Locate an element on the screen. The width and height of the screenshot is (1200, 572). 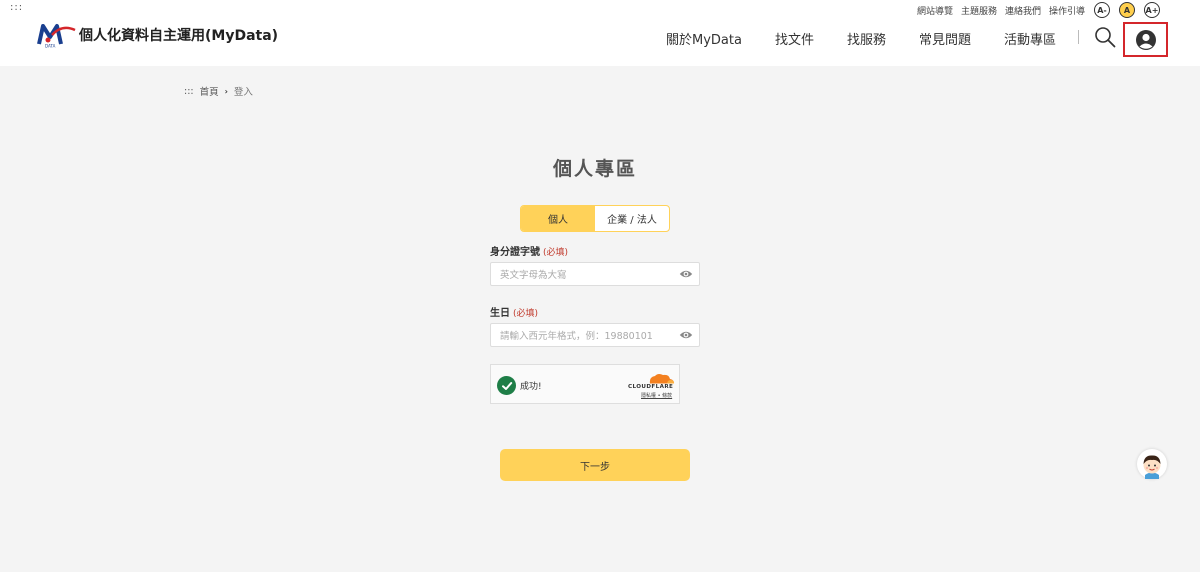
nav-about: 關於MyData is located at coordinates (704, 38).